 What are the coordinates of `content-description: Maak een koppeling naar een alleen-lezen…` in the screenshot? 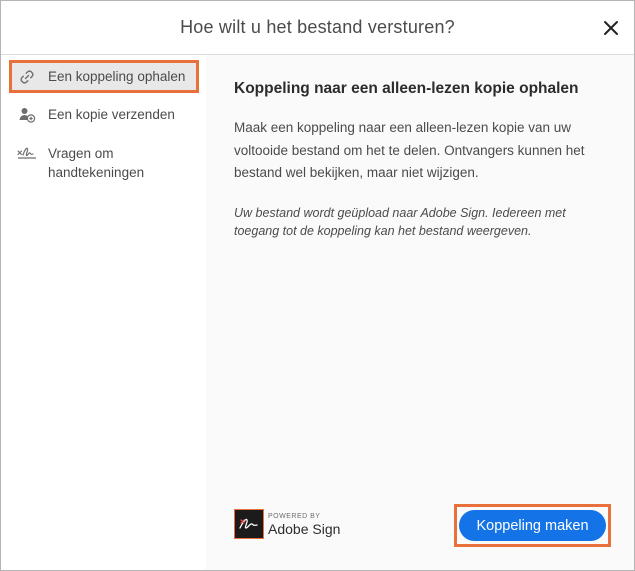 It's located at (409, 150).